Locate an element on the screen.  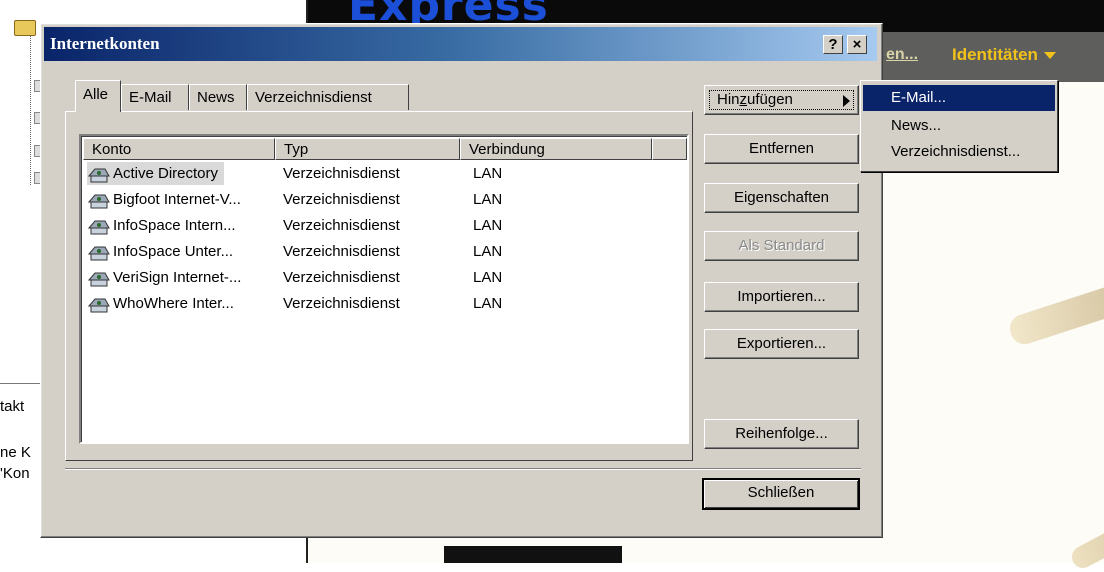
tab-email: E-Mail is located at coordinates (155, 97).